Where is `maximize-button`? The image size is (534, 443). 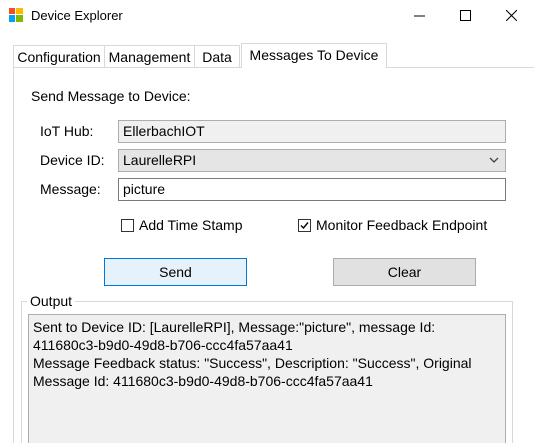 maximize-button is located at coordinates (465, 15).